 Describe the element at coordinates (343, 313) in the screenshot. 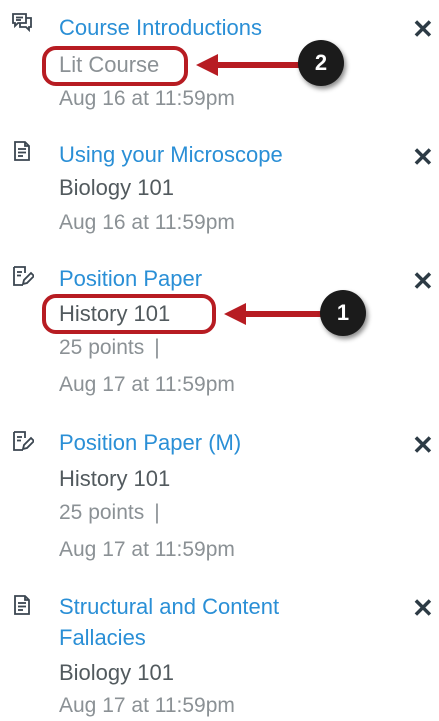

I see `callout-badge: 1` at that location.